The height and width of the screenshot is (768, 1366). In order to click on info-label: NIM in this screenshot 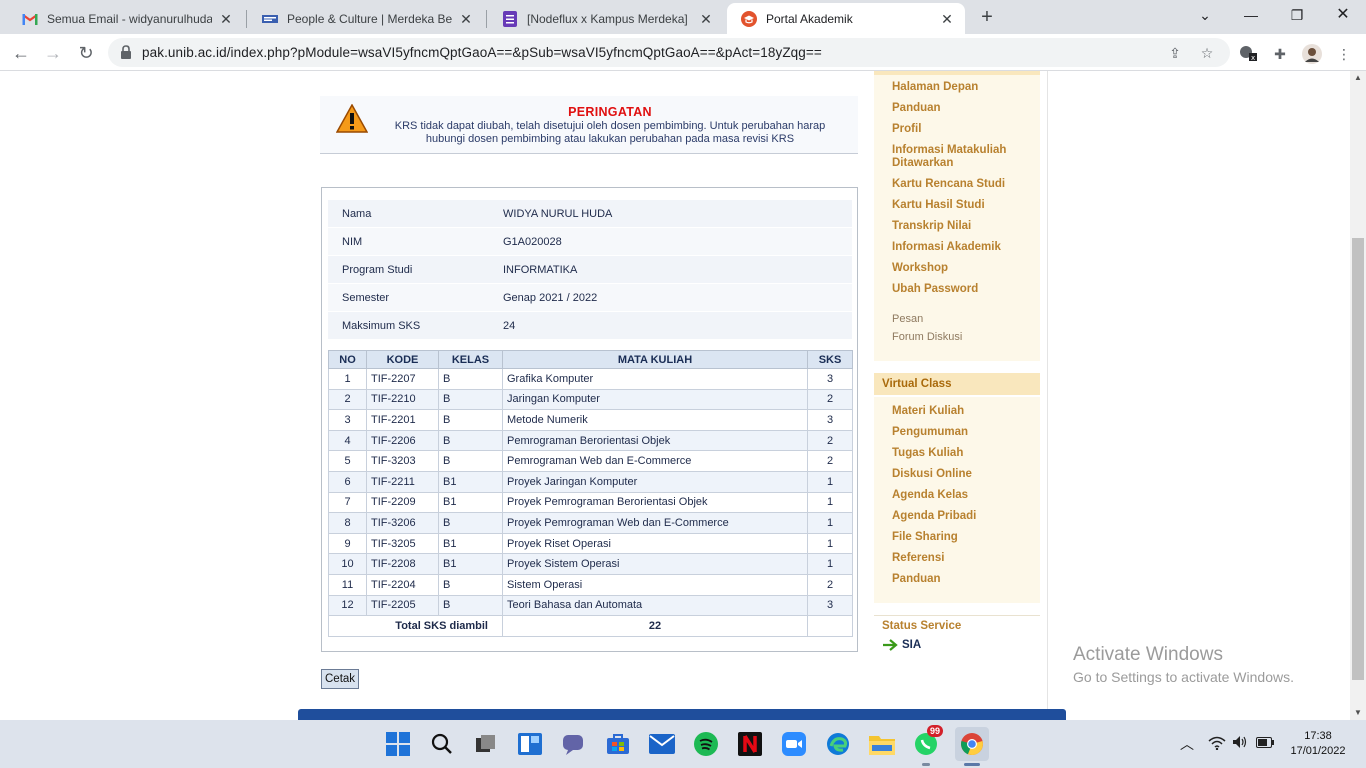, I will do `click(352, 241)`.